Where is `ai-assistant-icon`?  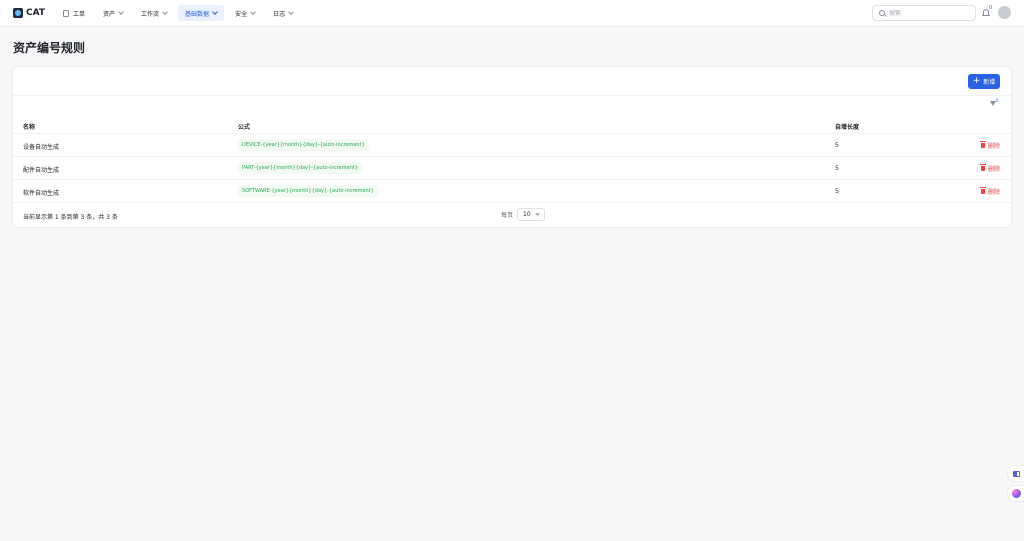
ai-assistant-icon is located at coordinates (1016, 493).